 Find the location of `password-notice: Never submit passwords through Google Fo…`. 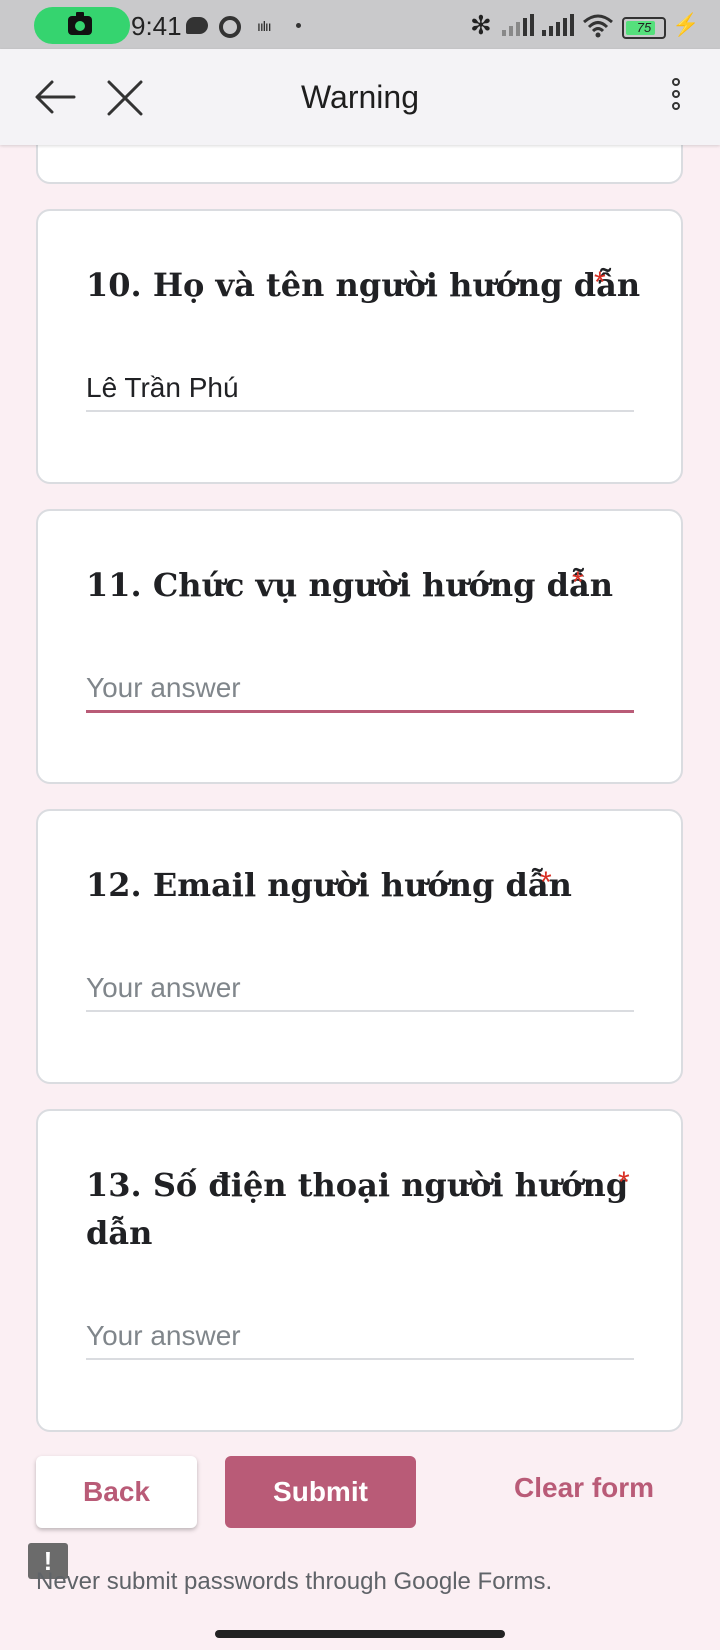

password-notice: Never submit passwords through Google Fo… is located at coordinates (294, 1581).